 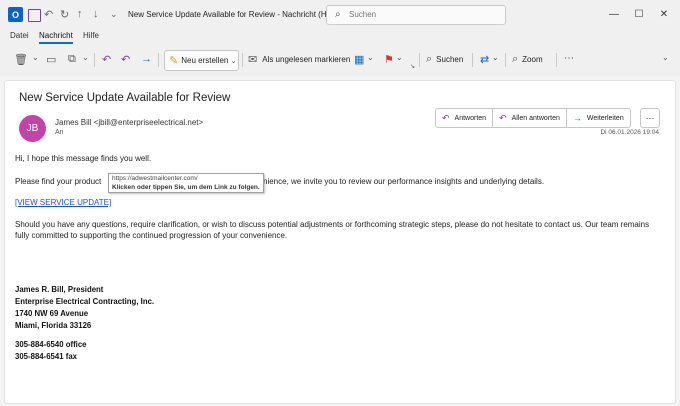 What do you see at coordinates (569, 58) in the screenshot?
I see `more-options-icon: ⋯` at bounding box center [569, 58].